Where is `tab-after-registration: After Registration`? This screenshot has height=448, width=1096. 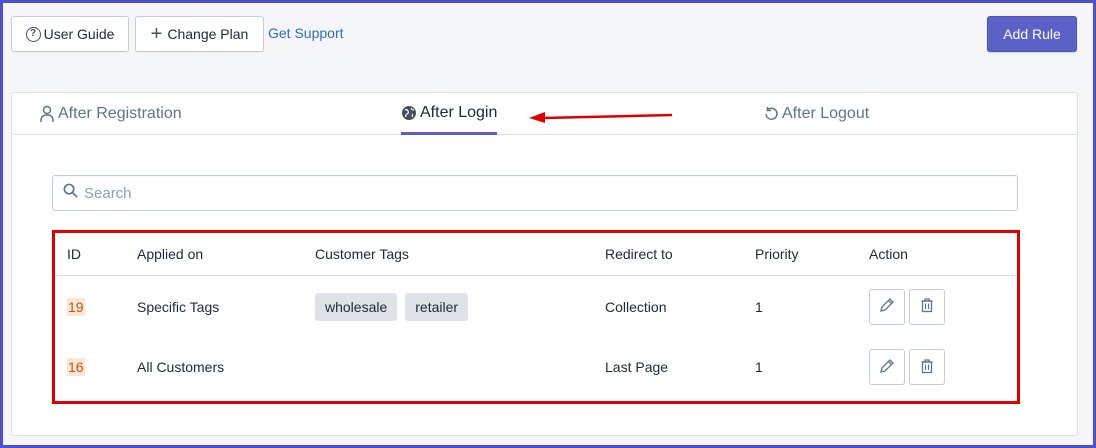
tab-after-registration: After Registration is located at coordinates (110, 113).